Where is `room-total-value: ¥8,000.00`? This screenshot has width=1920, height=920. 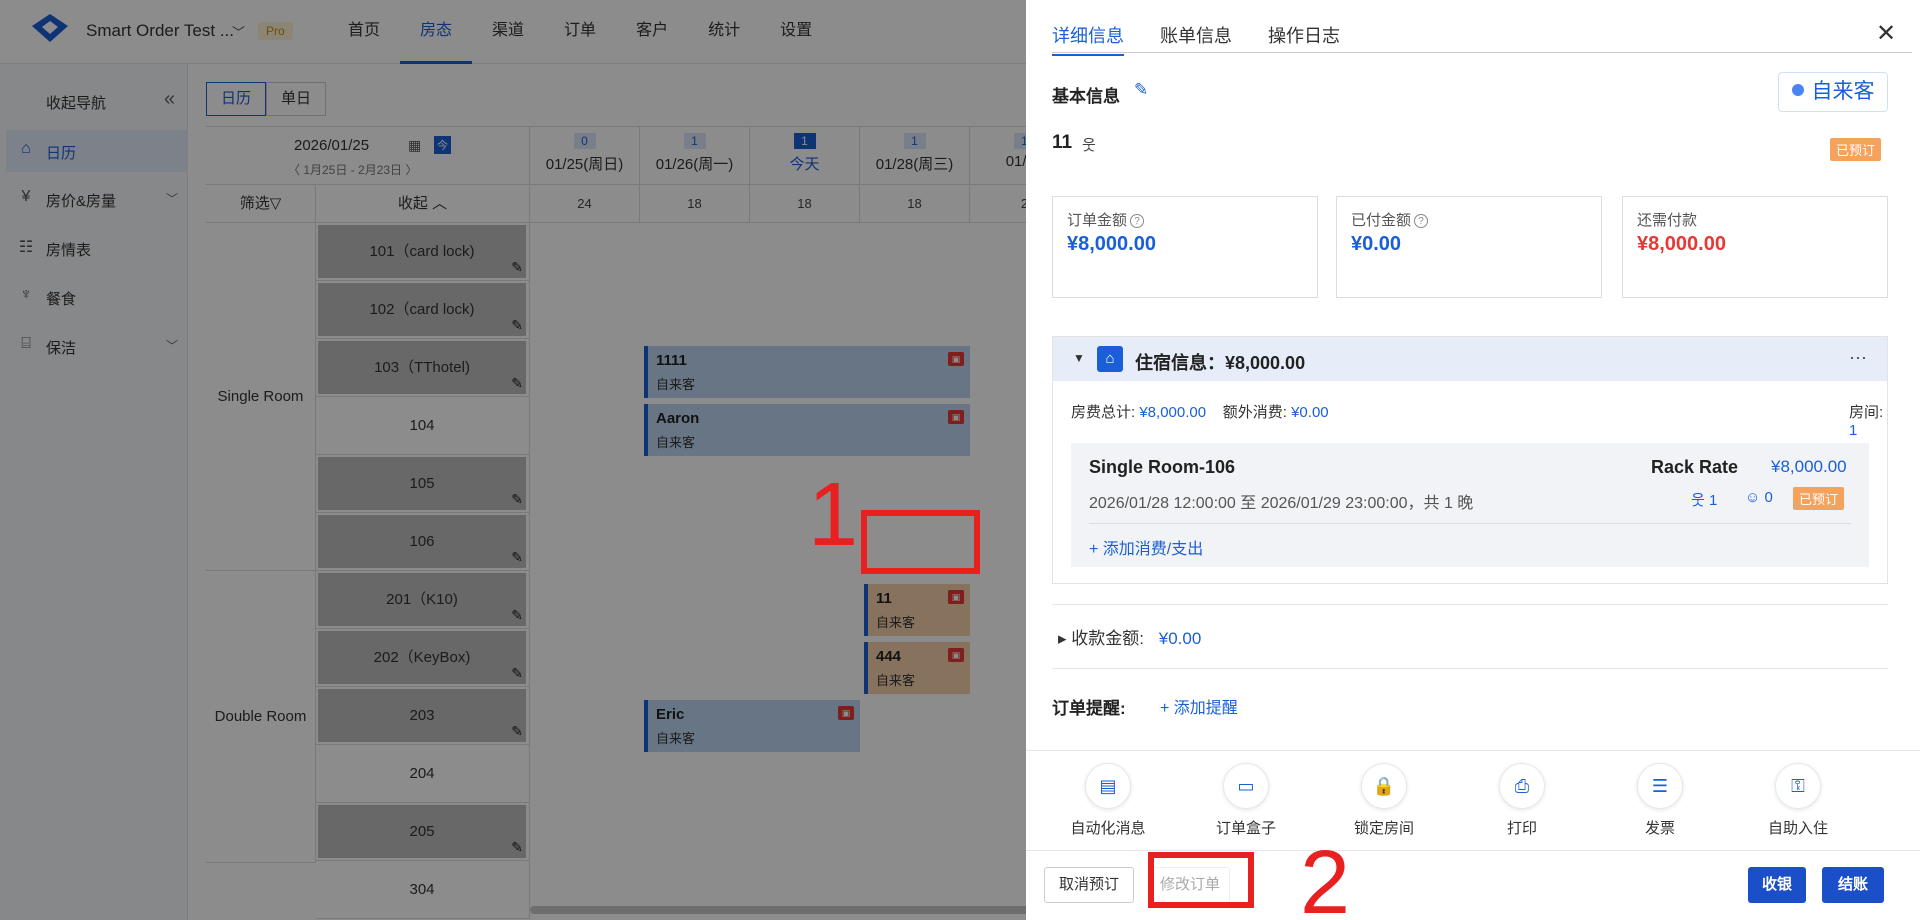
room-total-value: ¥8,000.00 is located at coordinates (1173, 412).